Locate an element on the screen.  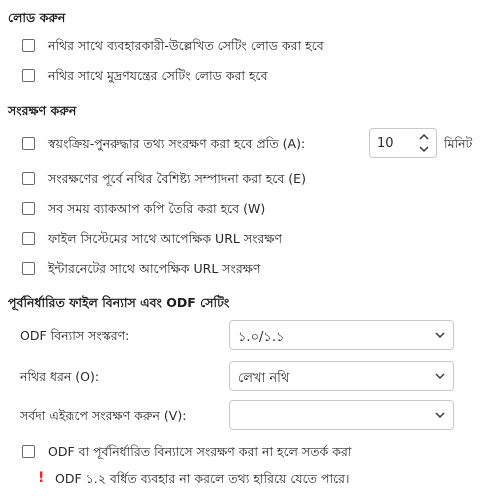
backup-copy-checkbox is located at coordinates (28, 208).